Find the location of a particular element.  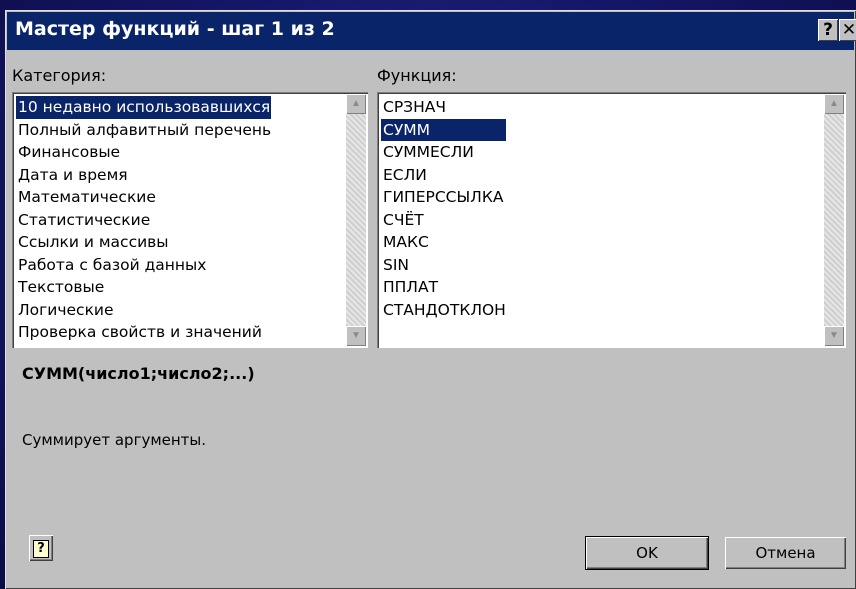

question-icon: ? is located at coordinates (828, 30).